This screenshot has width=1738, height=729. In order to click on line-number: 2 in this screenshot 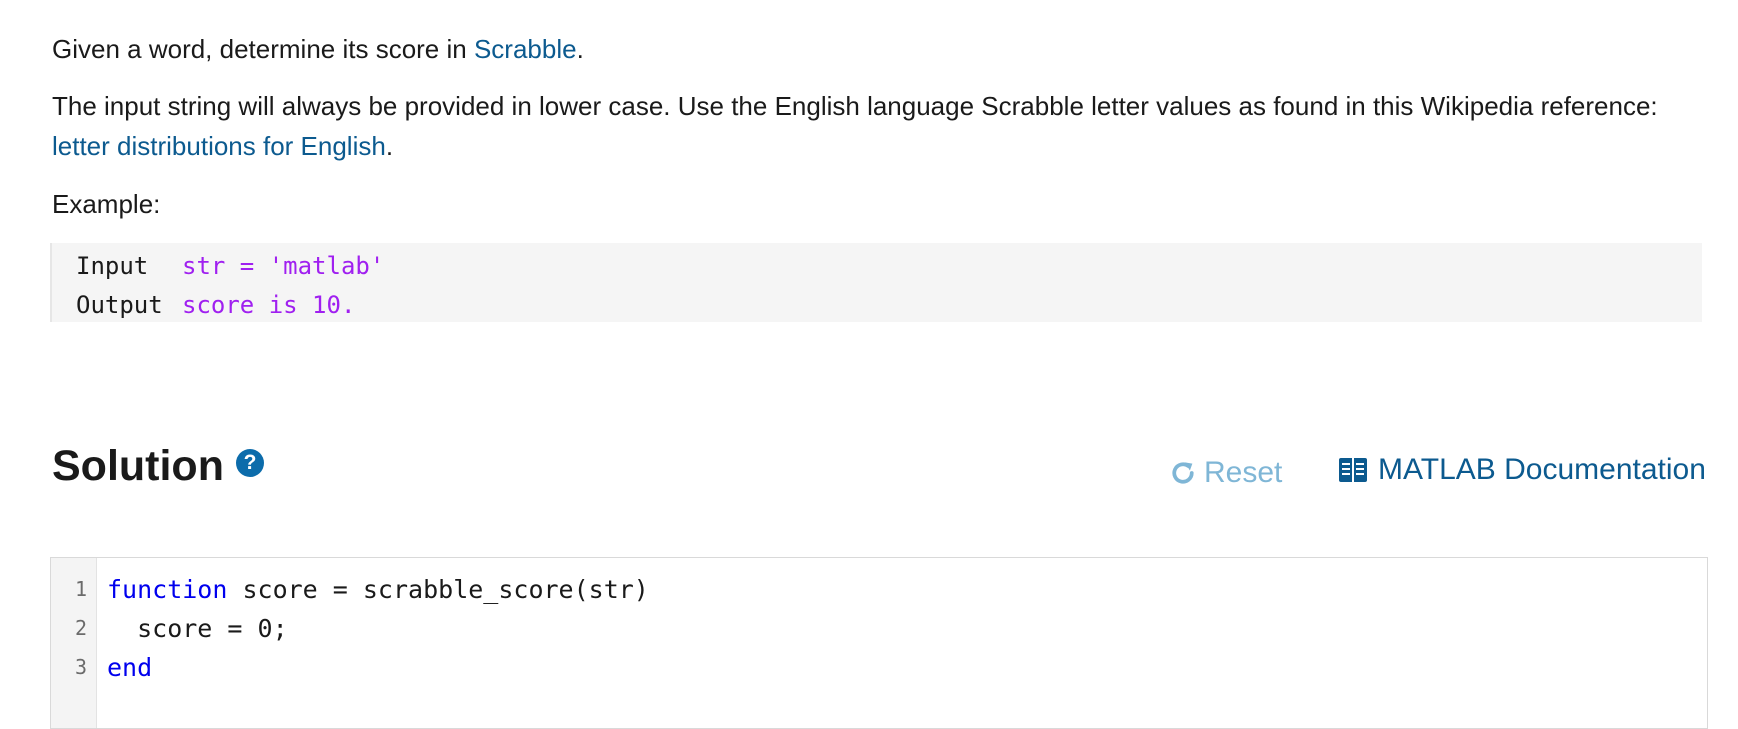, I will do `click(80, 628)`.